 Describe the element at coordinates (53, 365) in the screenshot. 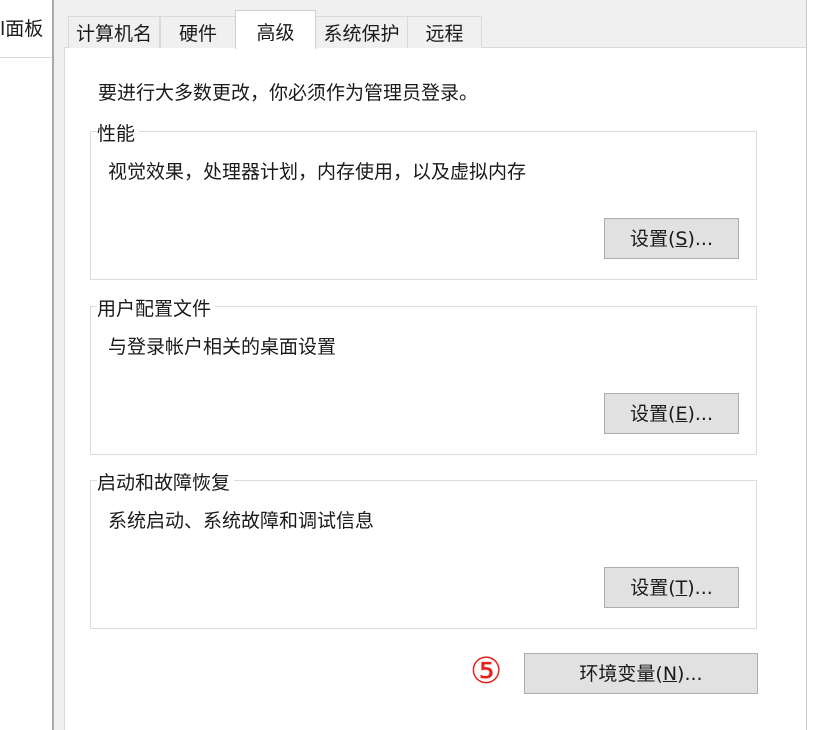

I see `dialog-left-edge` at that location.